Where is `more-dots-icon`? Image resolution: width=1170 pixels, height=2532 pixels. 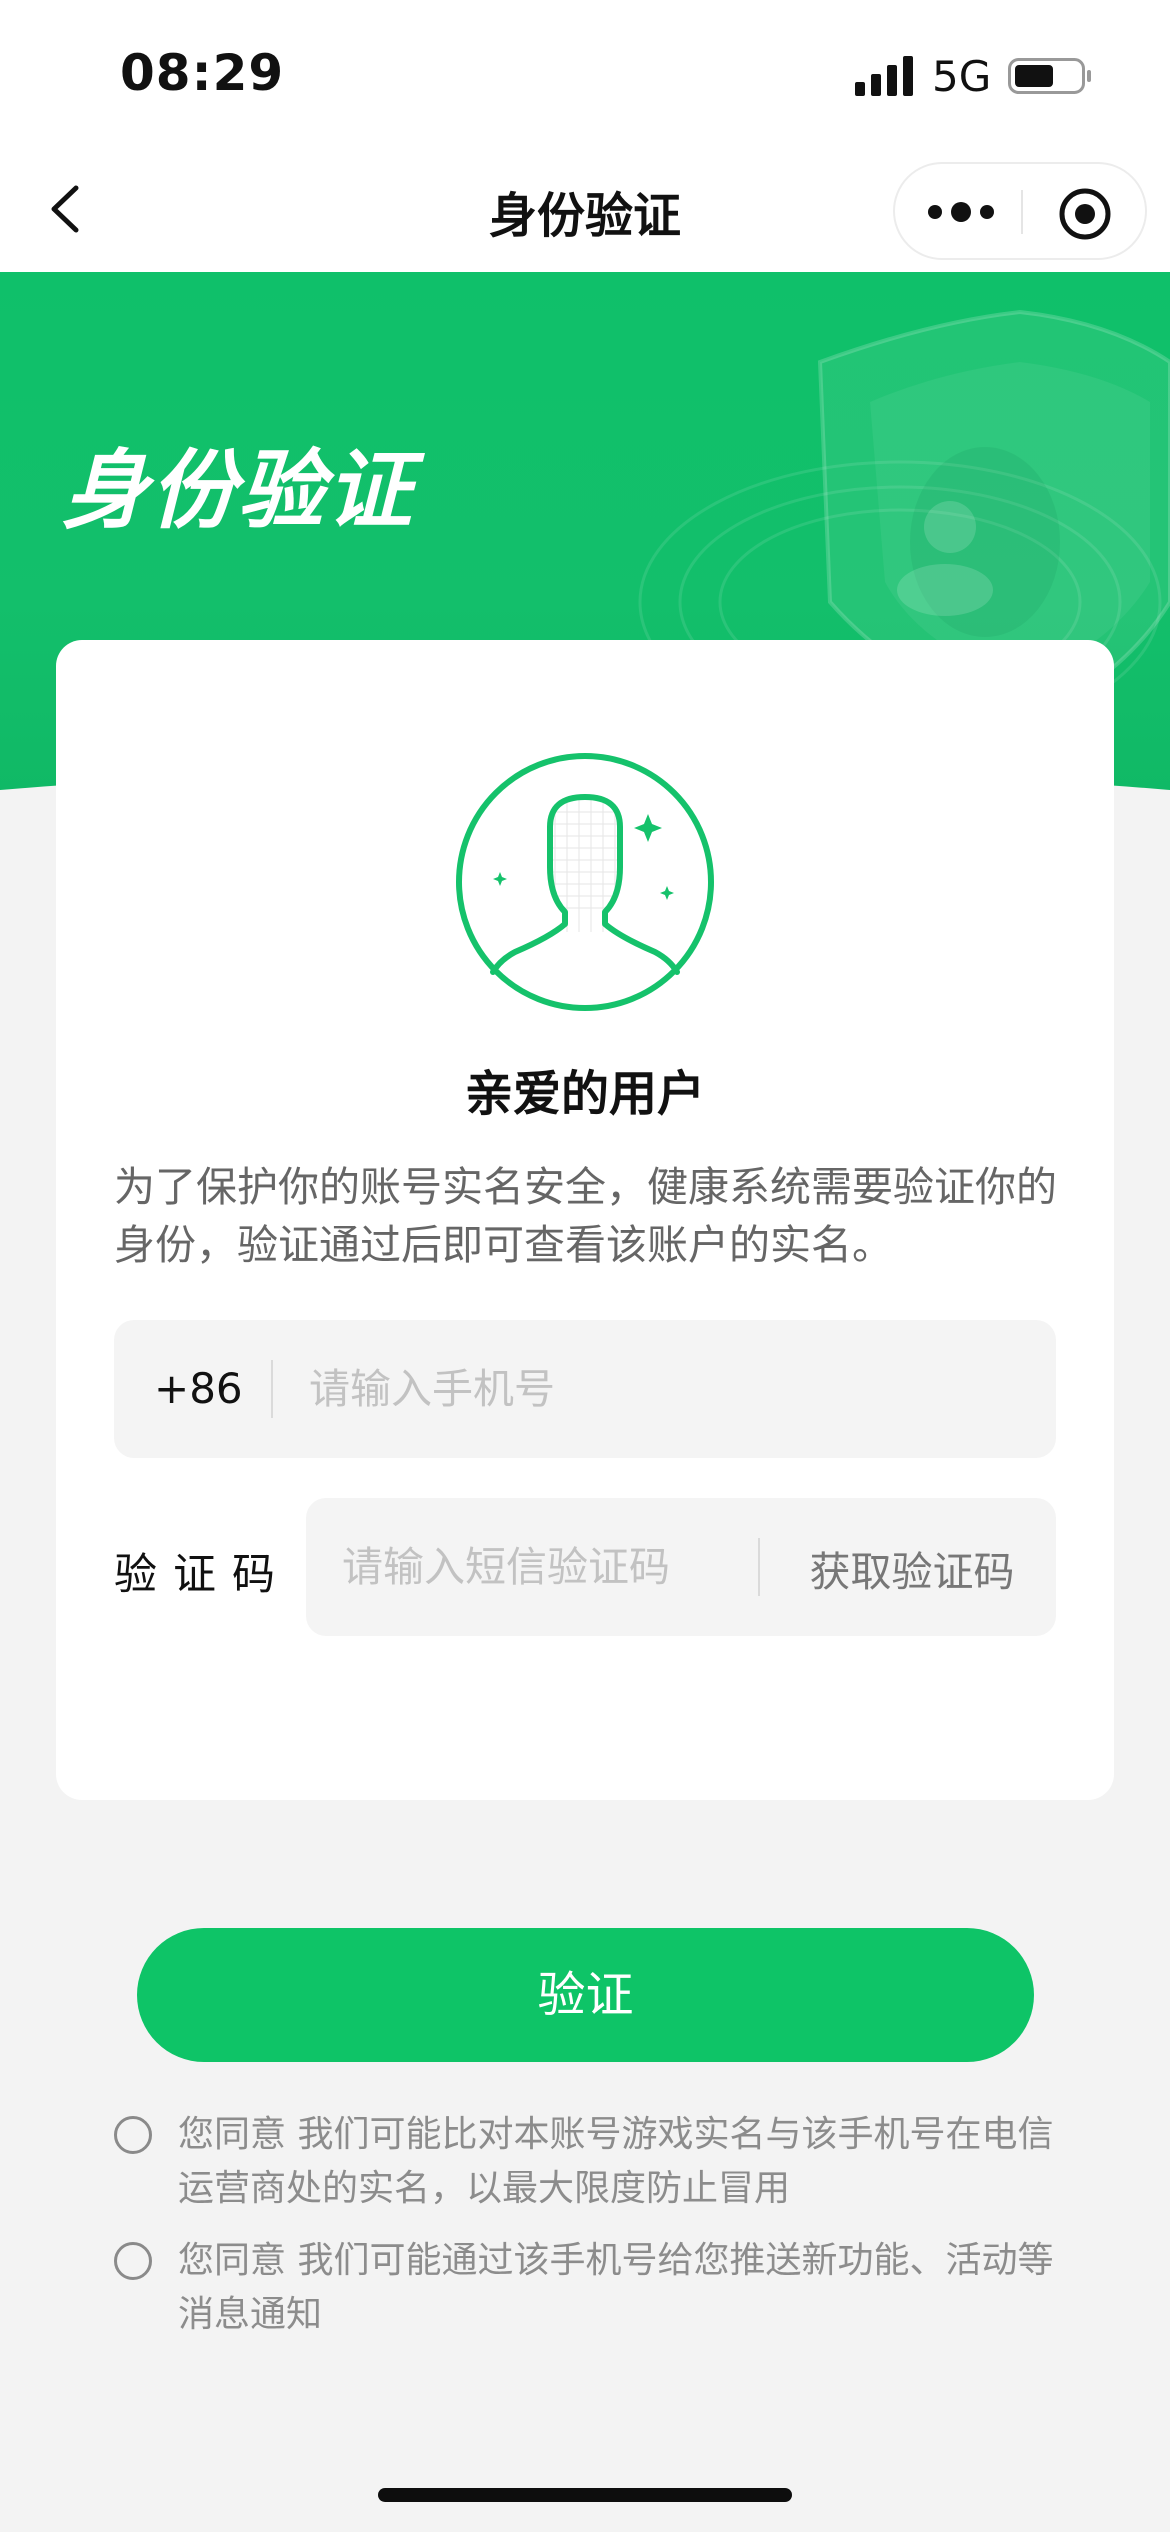 more-dots-icon is located at coordinates (961, 212).